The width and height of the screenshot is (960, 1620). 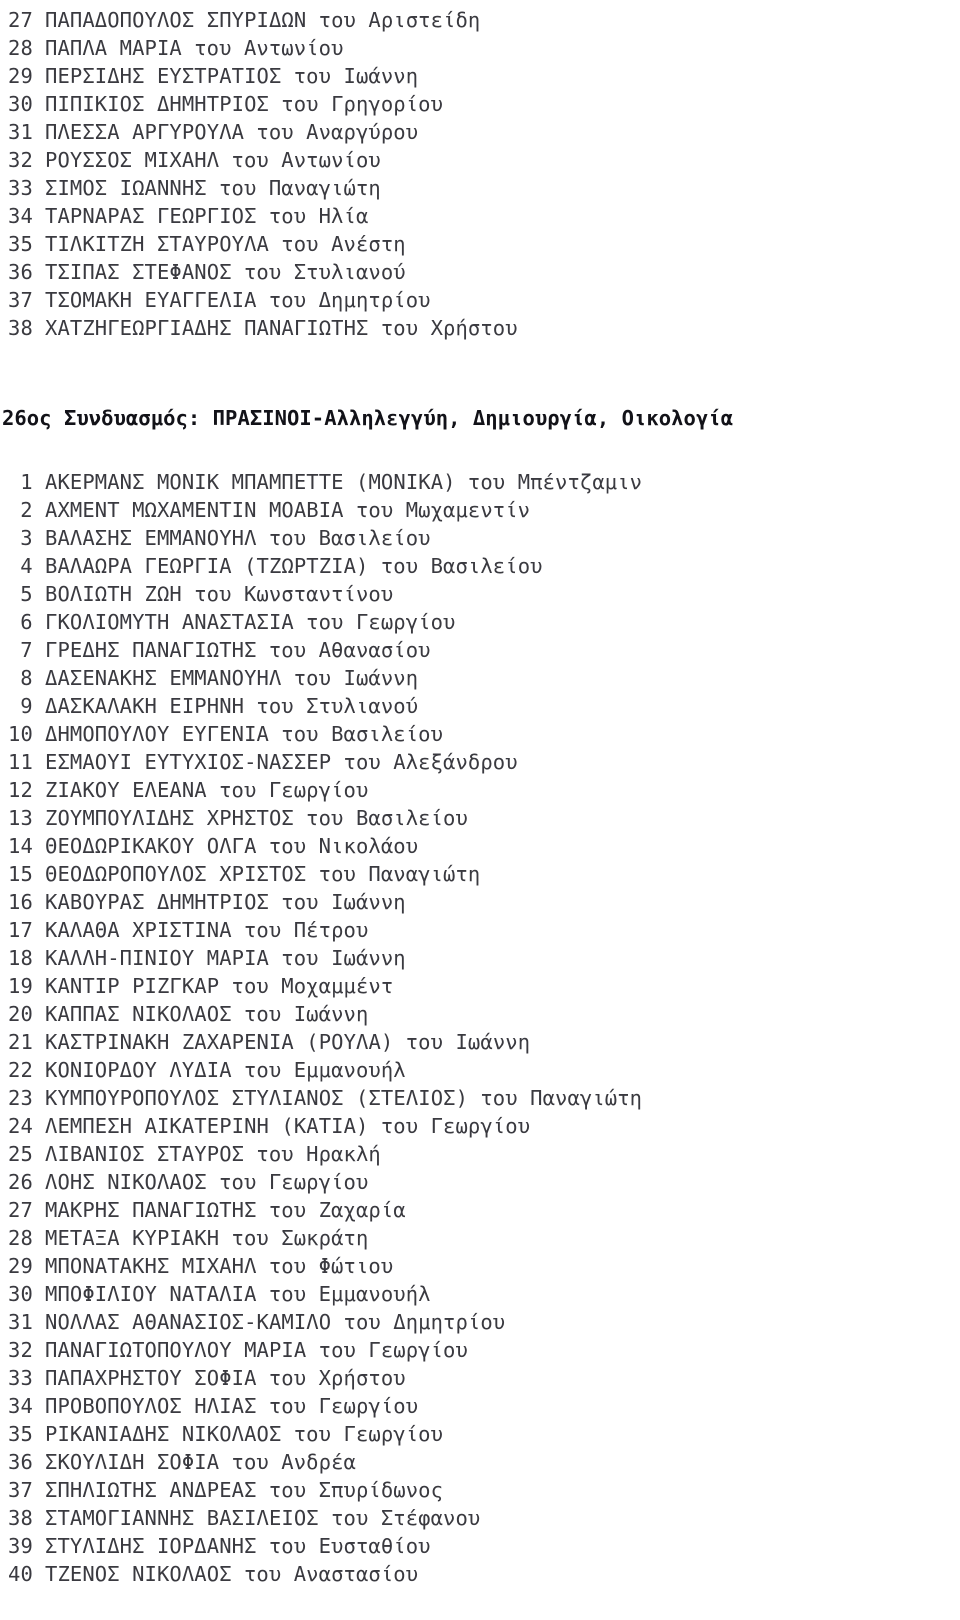 What do you see at coordinates (480, 1490) in the screenshot?
I see `candidate-row: 37 ΣΠΗΛΙΩΤΗΣ ΑΝΔΡΕΑΣ του Σπυρίδωνος` at bounding box center [480, 1490].